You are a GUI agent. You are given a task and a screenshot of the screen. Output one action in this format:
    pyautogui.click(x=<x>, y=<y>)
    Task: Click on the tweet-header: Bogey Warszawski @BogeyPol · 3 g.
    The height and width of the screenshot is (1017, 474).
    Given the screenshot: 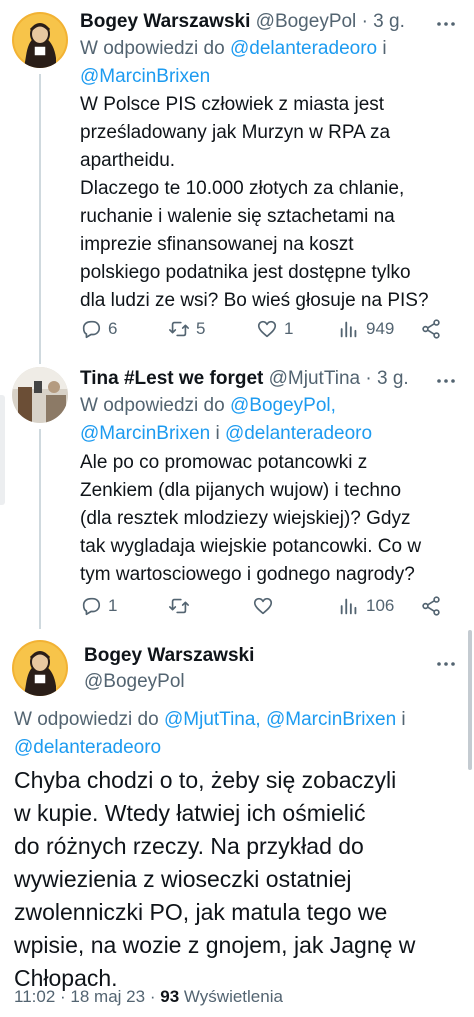 What is the action you would take?
    pyautogui.click(x=242, y=22)
    